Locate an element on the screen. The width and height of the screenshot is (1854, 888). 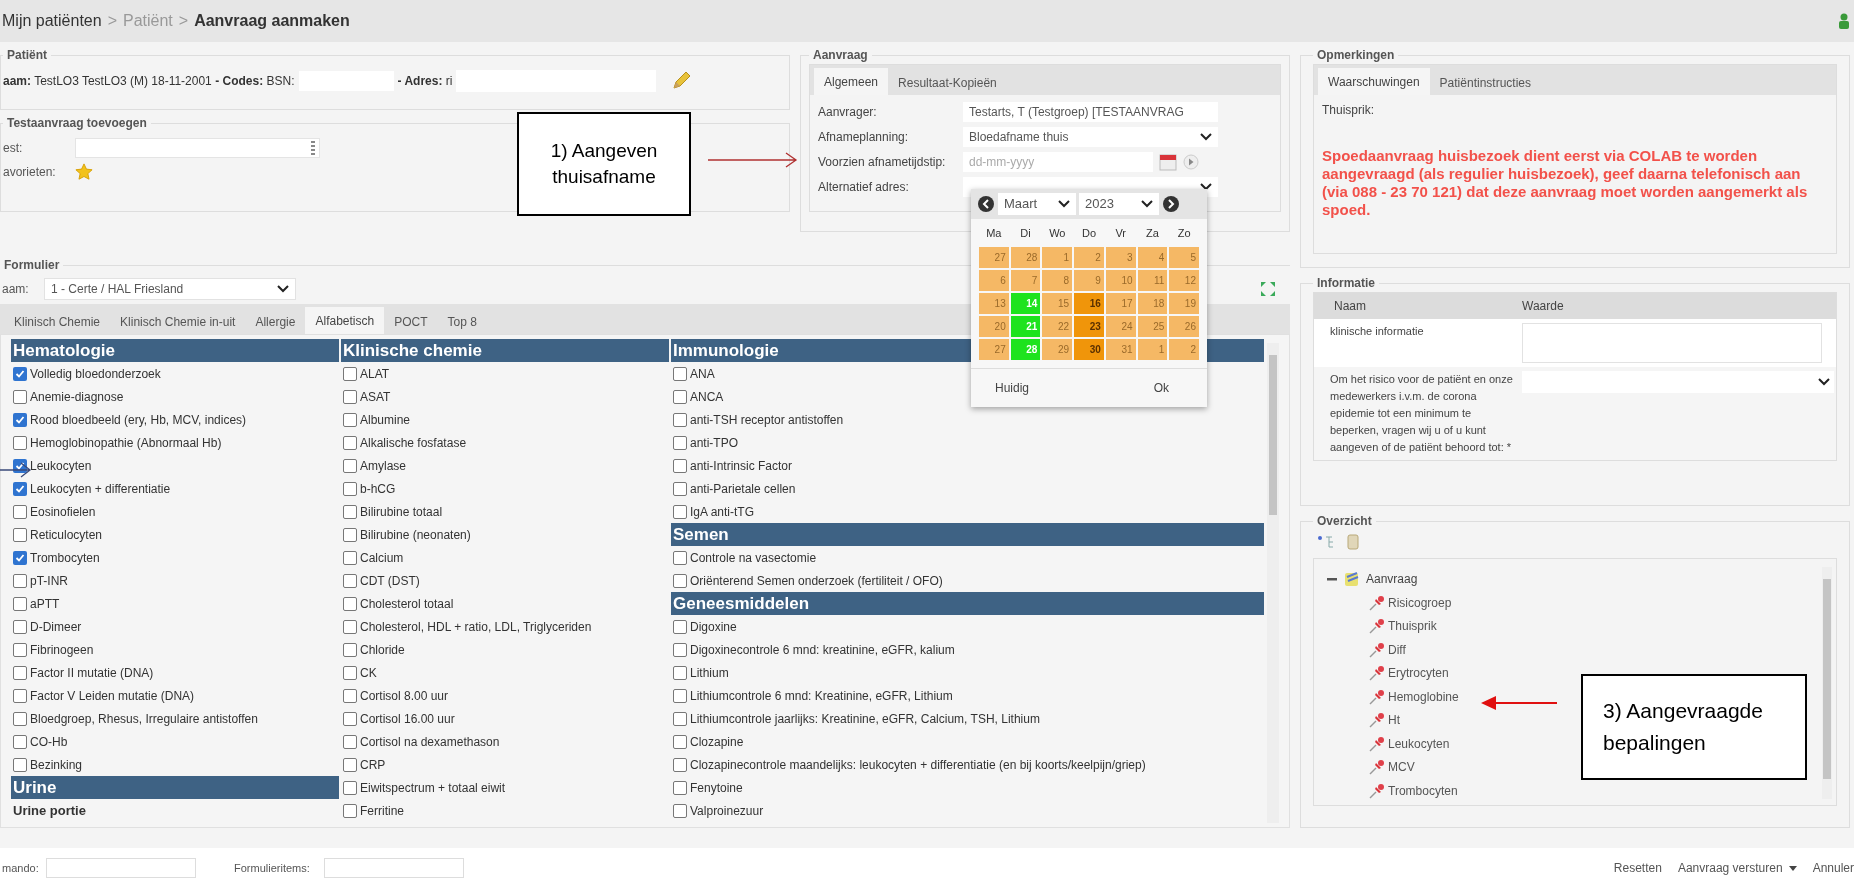
test-label: Digoxinecontrole 6 mnd: kreatinine, eGFR, kalium is located at coordinates (822, 649).